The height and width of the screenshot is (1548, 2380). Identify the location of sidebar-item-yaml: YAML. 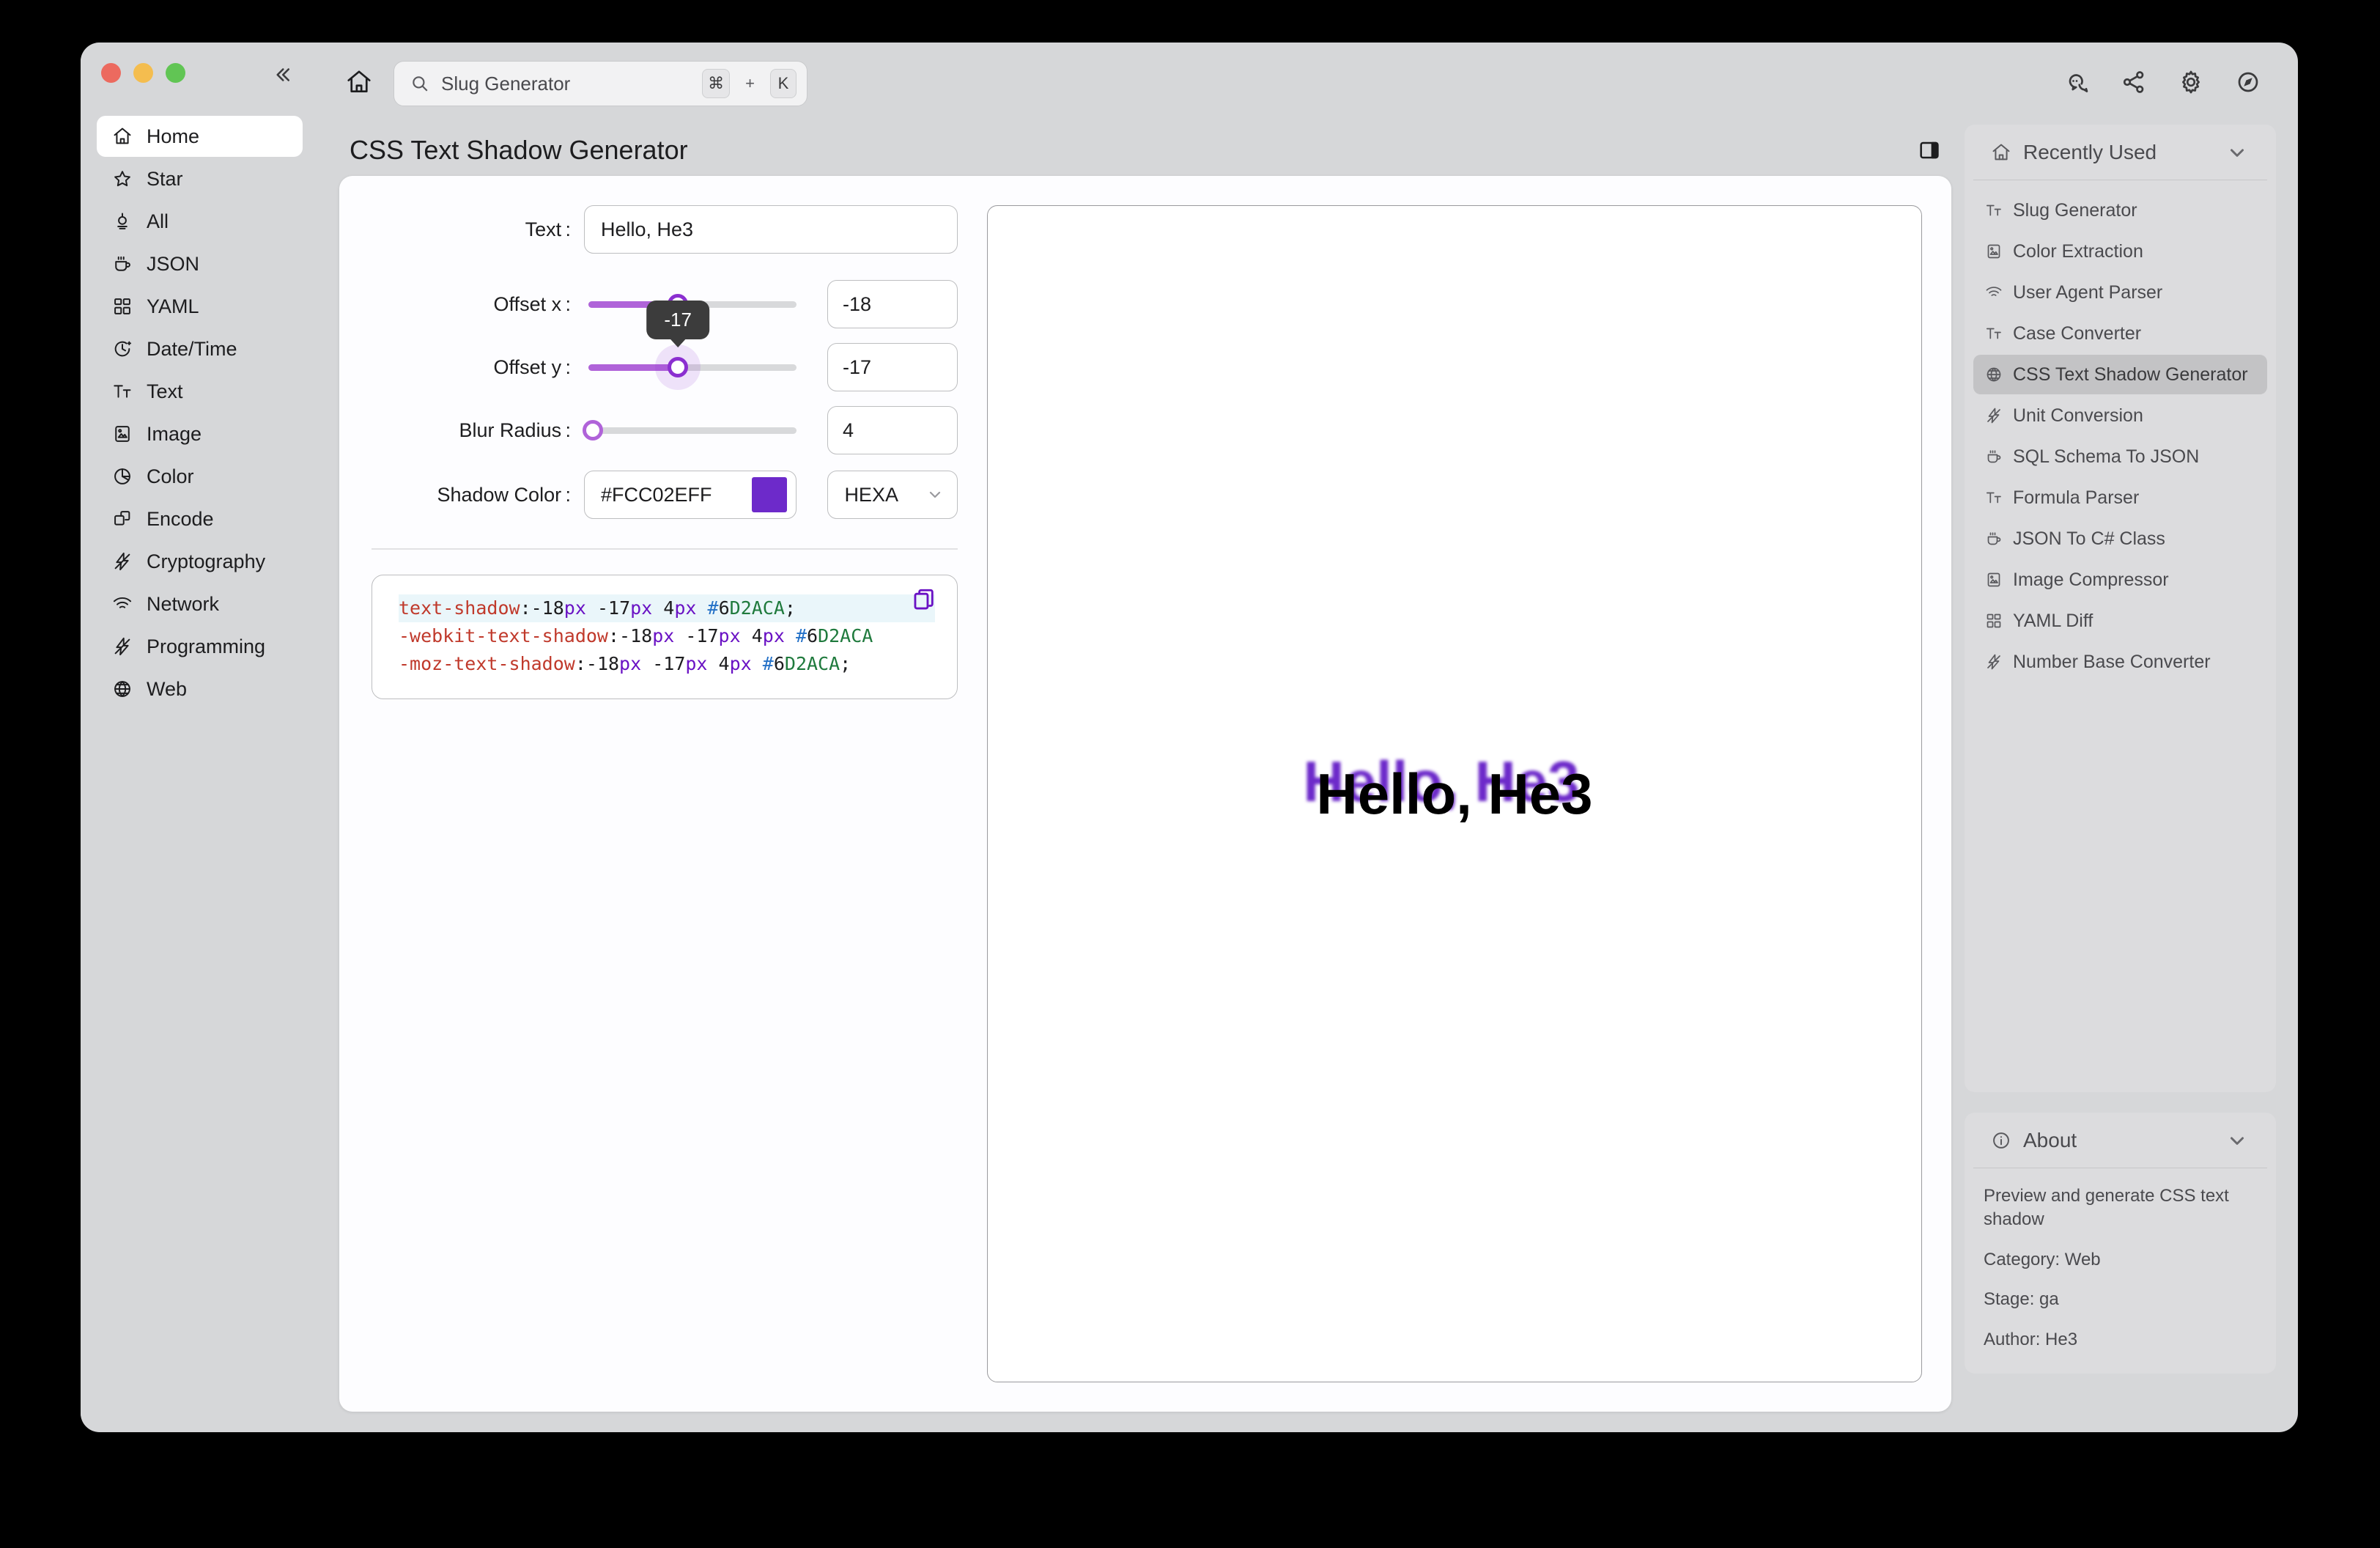
(200, 306).